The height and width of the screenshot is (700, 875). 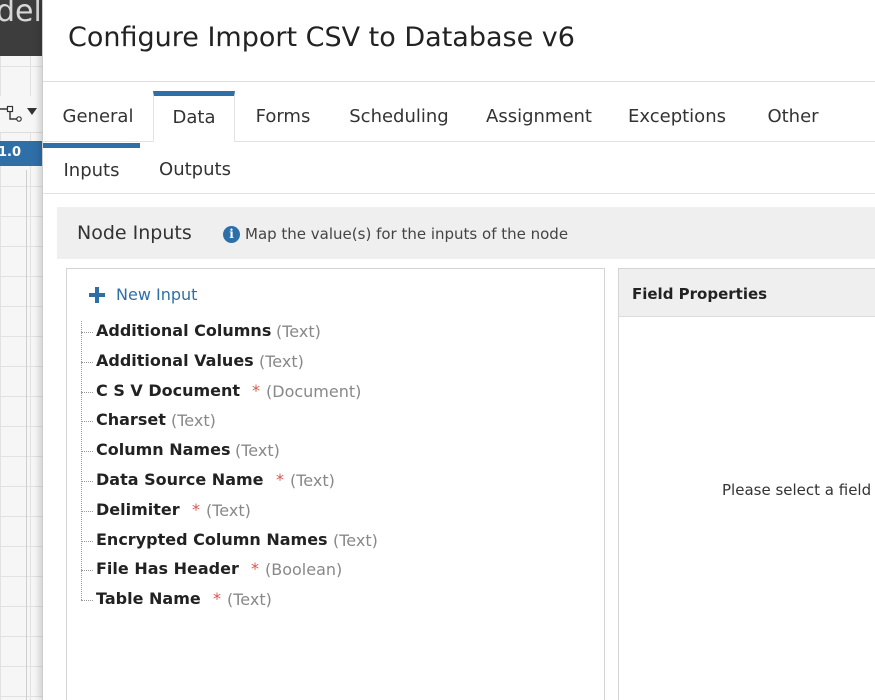 I want to click on tab-exceptions: Exceptions, so click(x=677, y=116).